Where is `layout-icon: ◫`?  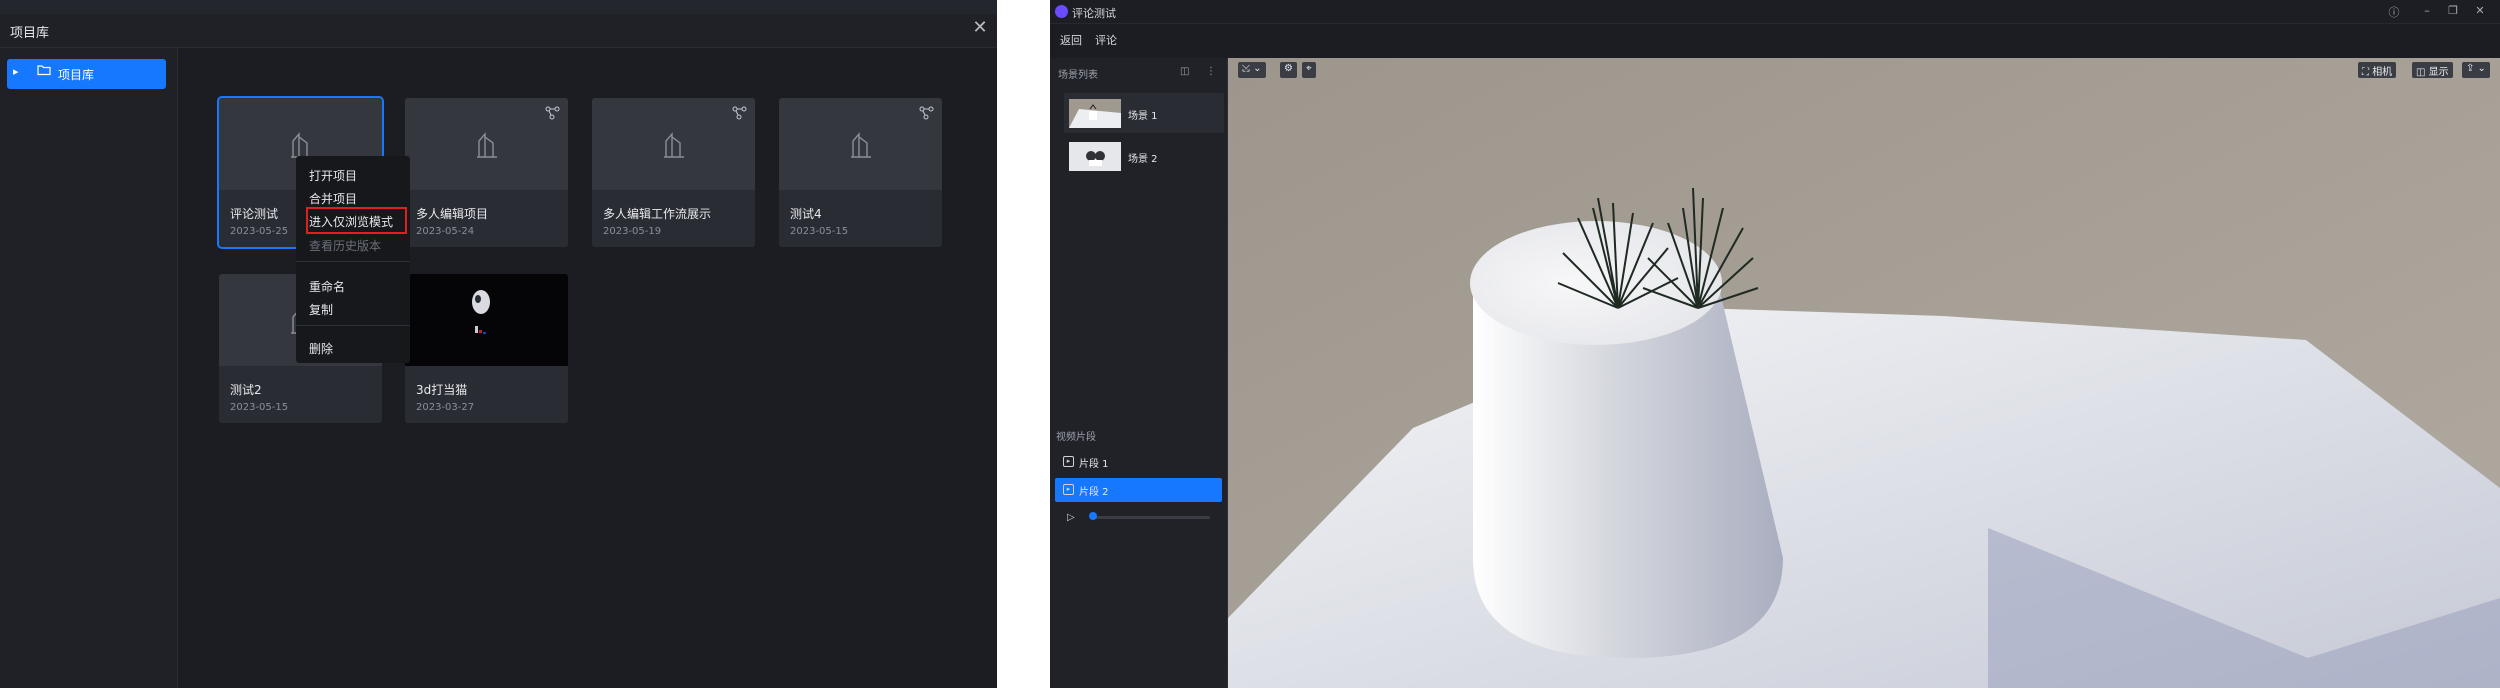 layout-icon: ◫ is located at coordinates (1184, 71).